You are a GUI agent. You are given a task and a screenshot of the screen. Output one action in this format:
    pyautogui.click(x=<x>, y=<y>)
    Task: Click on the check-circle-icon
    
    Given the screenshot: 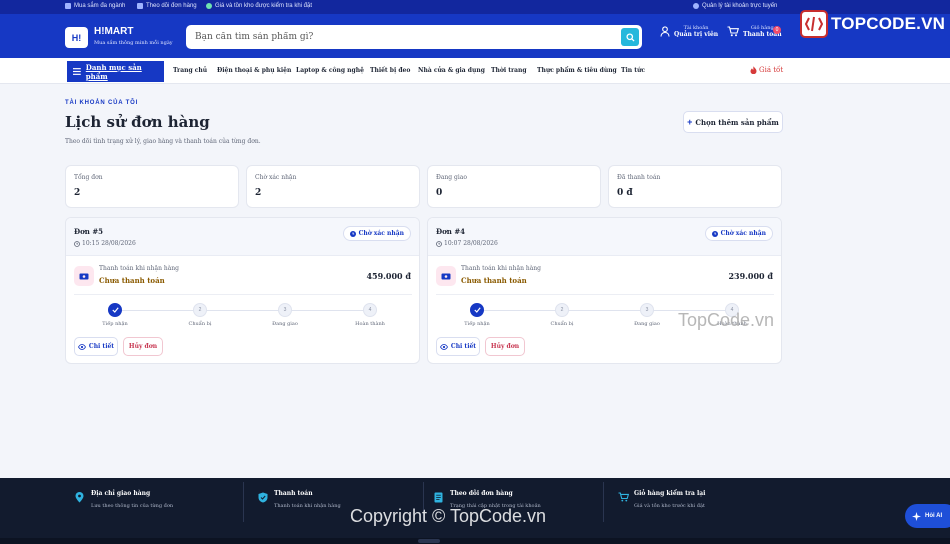 What is the action you would take?
    pyautogui.click(x=209, y=6)
    